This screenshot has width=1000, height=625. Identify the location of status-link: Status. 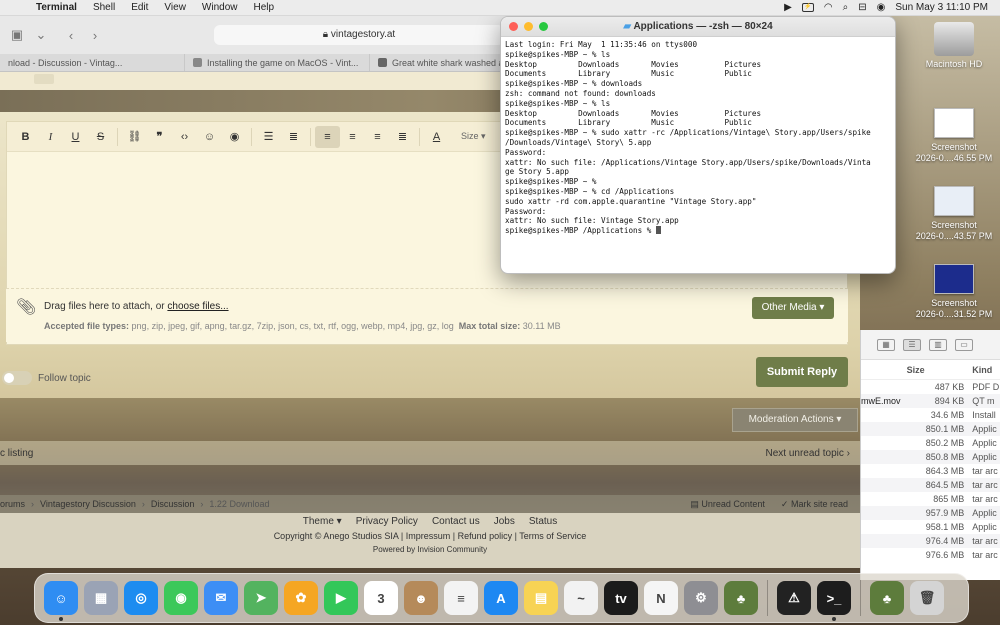
(543, 521).